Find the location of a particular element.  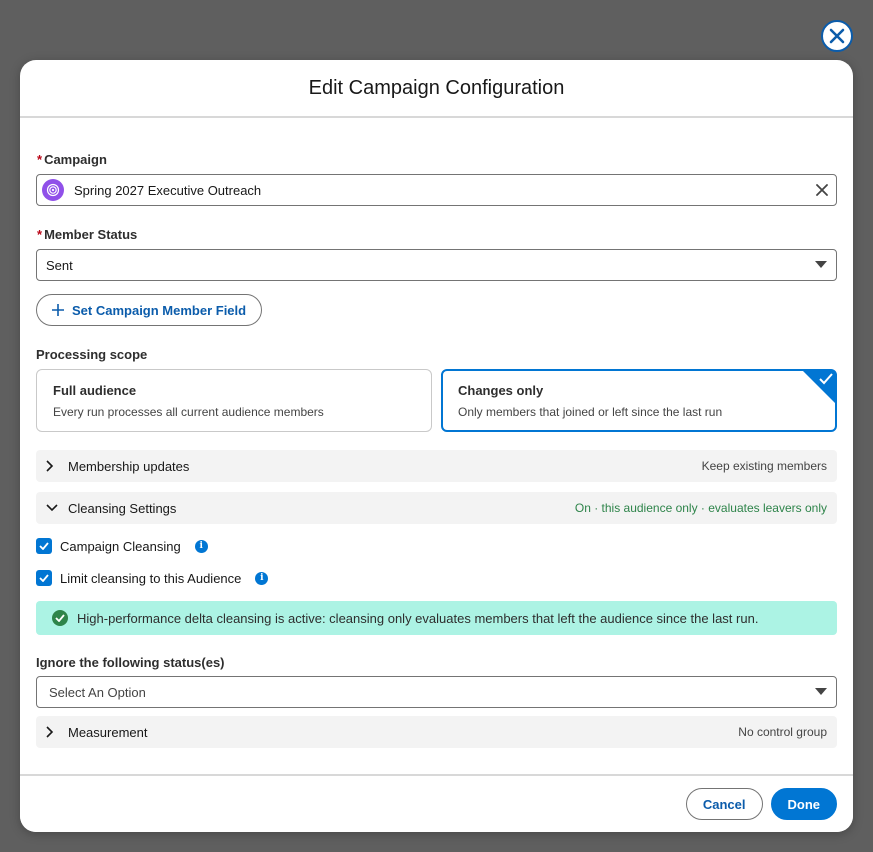

campaign-lookup-input: Spring 2027 Executive Outreach is located at coordinates (436, 190).